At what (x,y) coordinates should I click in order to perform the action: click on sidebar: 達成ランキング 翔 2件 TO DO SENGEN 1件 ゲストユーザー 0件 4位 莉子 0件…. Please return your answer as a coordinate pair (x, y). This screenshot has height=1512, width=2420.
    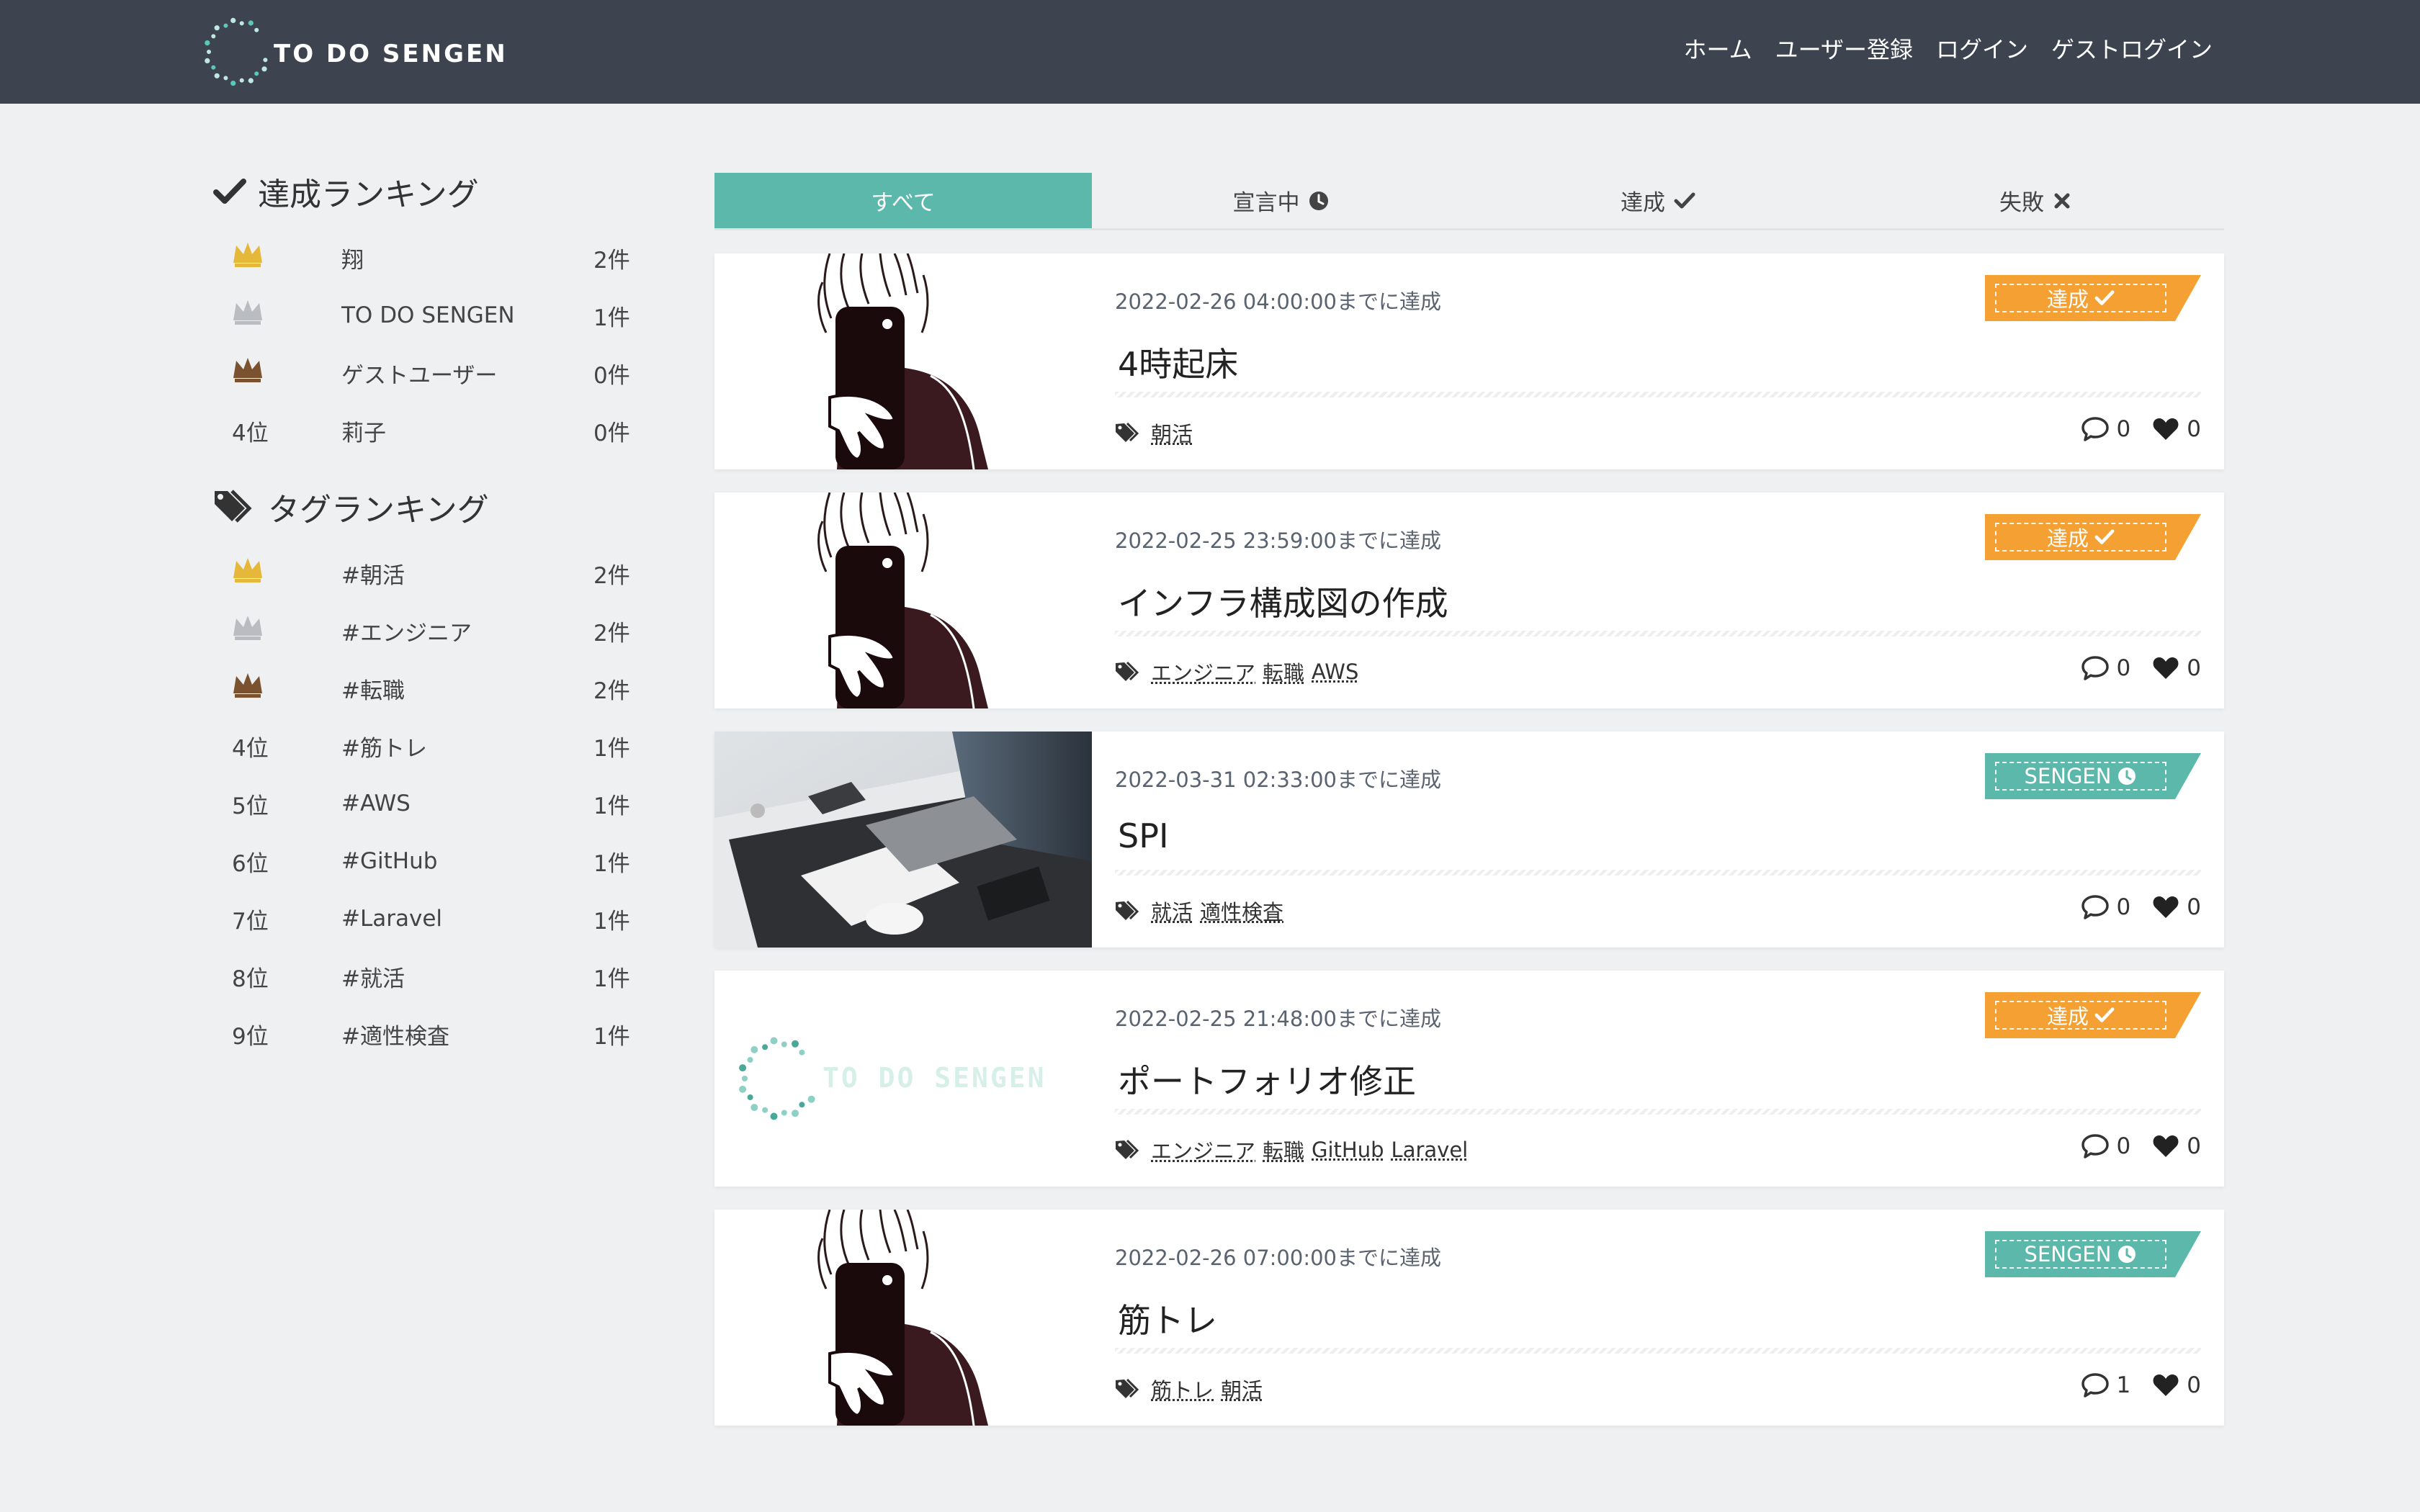
    Looking at the image, I should click on (429, 616).